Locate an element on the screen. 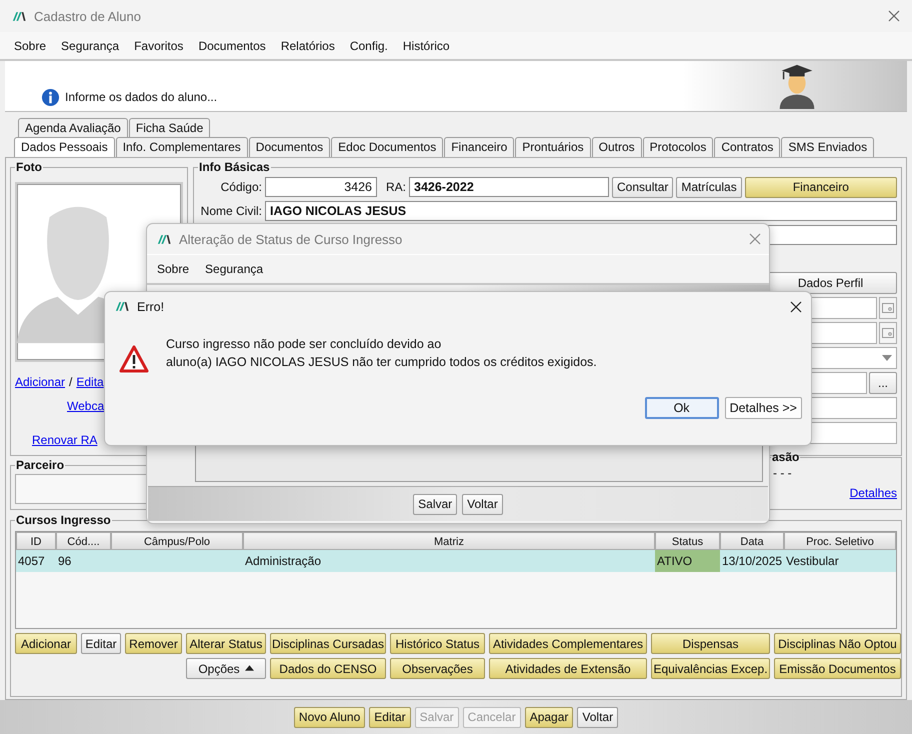  table-cell-text: 13/10/2025 is located at coordinates (752, 561).